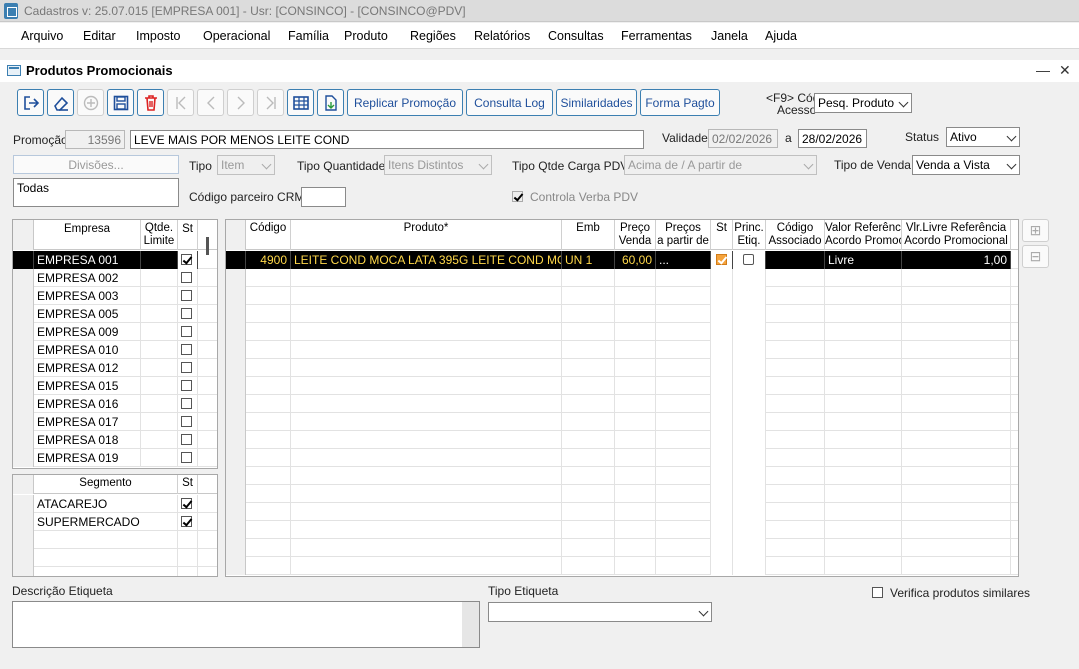  What do you see at coordinates (323, 197) in the screenshot?
I see `crm-field` at bounding box center [323, 197].